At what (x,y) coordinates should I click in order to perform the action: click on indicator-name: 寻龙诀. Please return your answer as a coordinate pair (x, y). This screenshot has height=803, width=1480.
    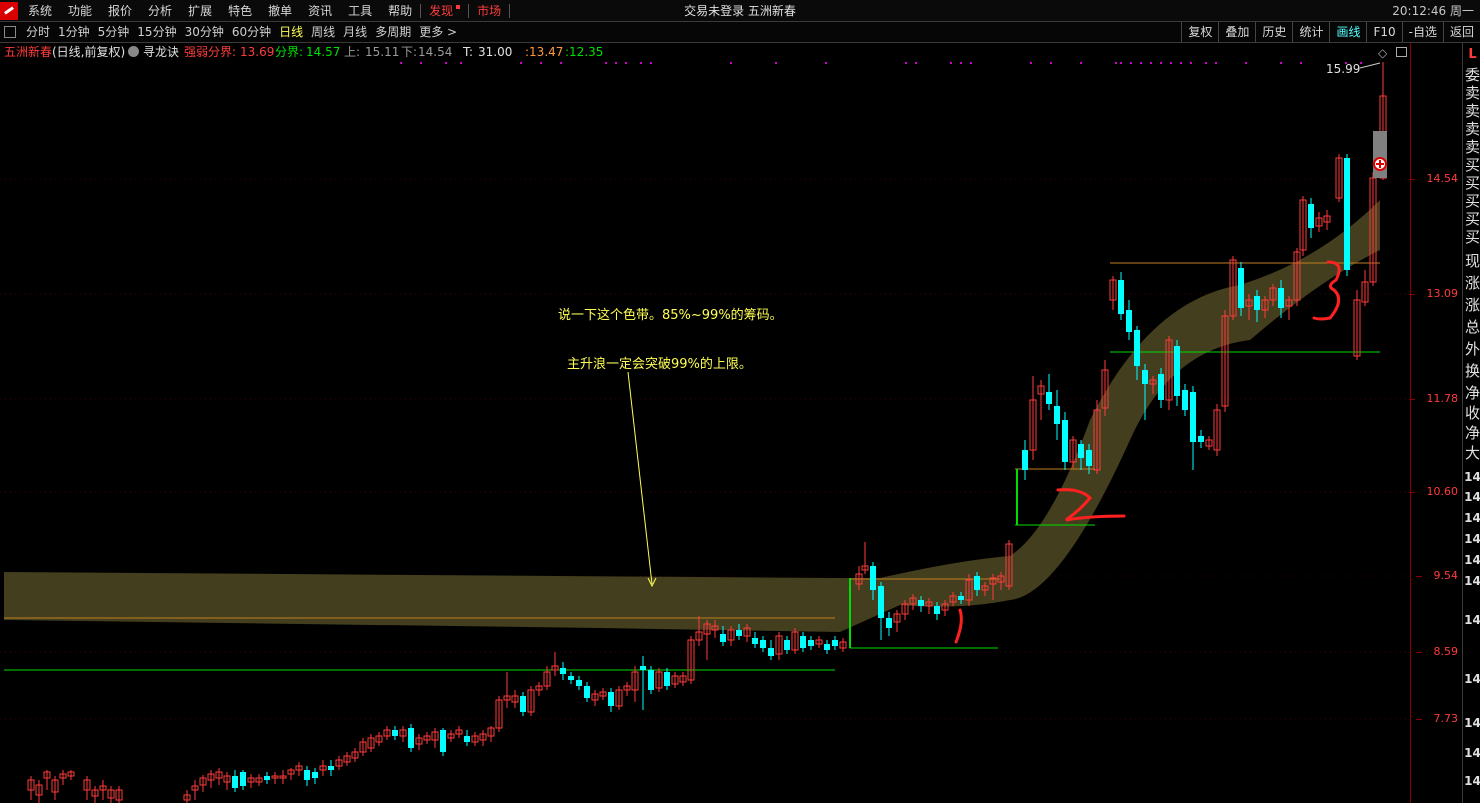
    Looking at the image, I should click on (161, 52).